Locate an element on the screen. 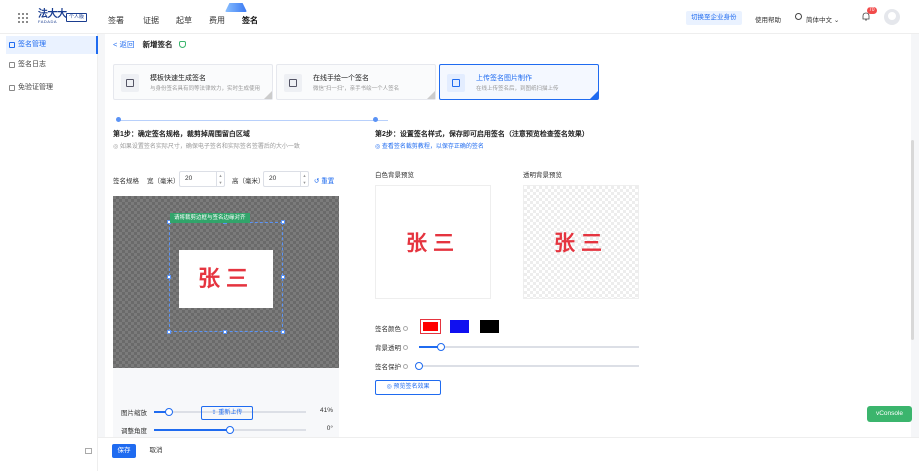  color-label: 签名颜色 is located at coordinates (391, 328).